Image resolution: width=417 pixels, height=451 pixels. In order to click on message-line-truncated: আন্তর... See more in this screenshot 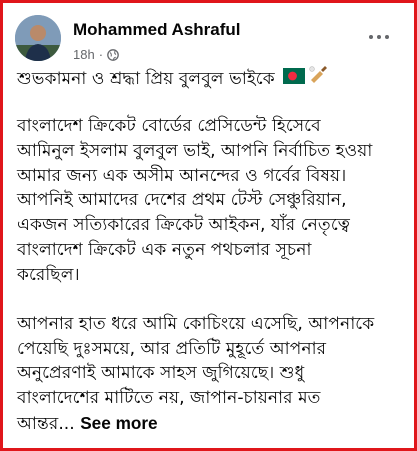, I will do `click(87, 423)`.